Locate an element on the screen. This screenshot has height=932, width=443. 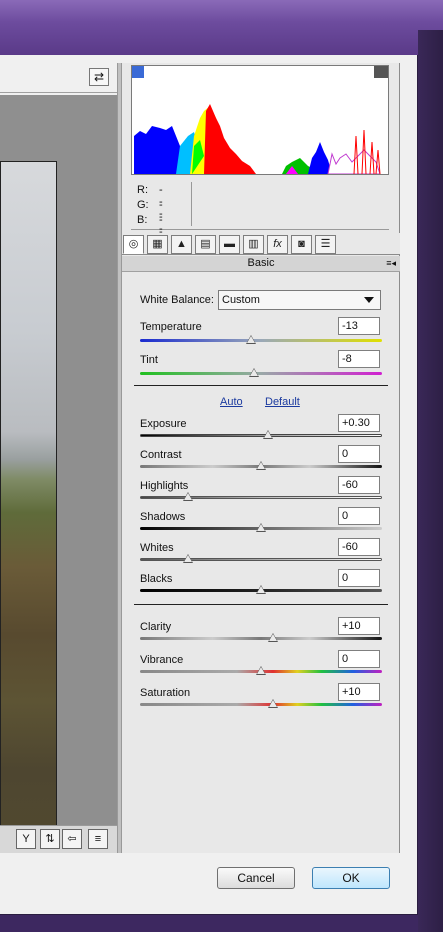
lens-correction-tab-icon: ▥ is located at coordinates (253, 244).